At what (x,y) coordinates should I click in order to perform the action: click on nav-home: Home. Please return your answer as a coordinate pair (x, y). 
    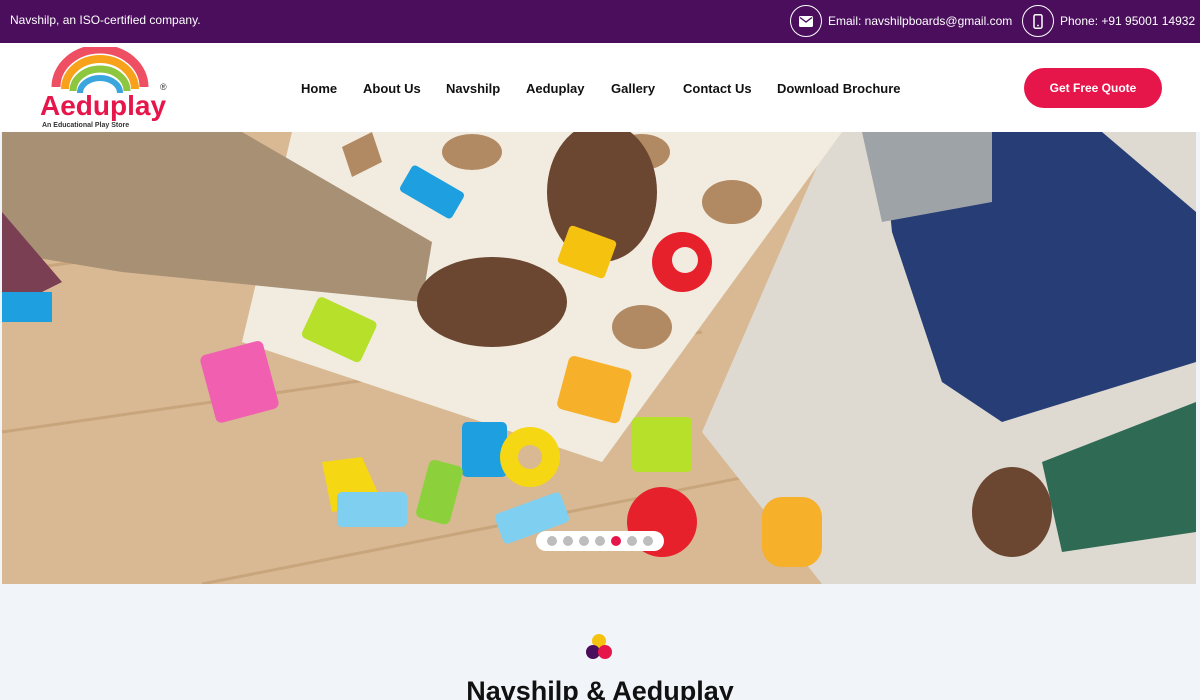
    Looking at the image, I should click on (319, 88).